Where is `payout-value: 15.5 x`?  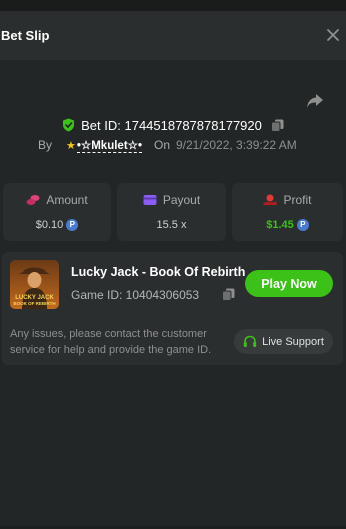
payout-value: 15.5 x is located at coordinates (171, 225).